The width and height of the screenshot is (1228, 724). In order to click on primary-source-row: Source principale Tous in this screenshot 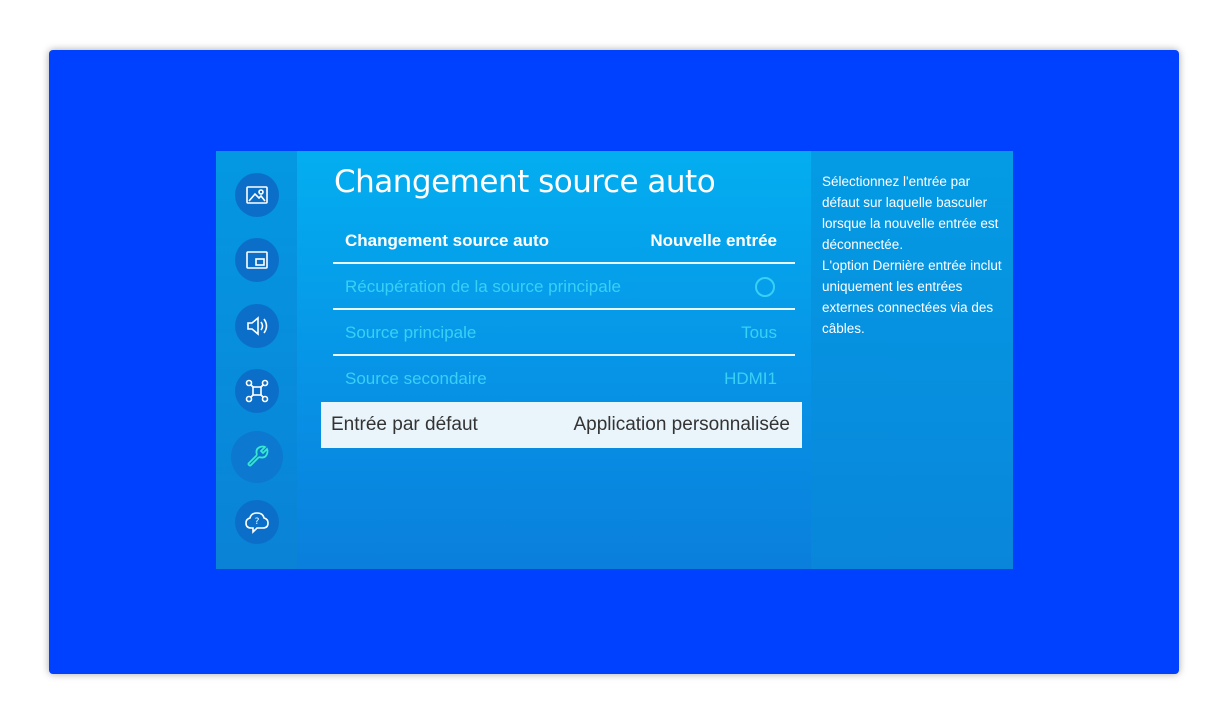, I will do `click(564, 333)`.